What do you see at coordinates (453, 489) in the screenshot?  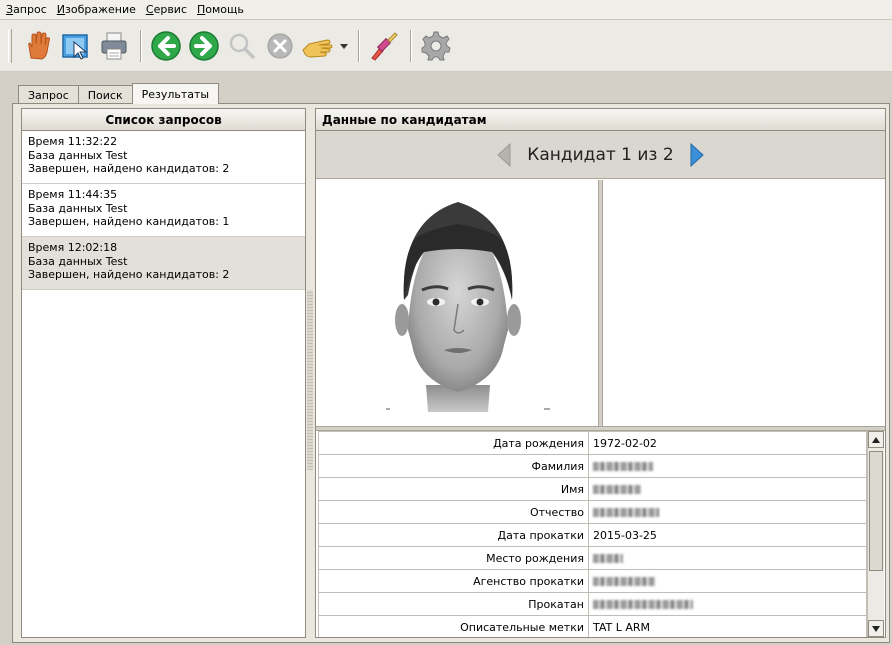 I see `field-label: Имя` at bounding box center [453, 489].